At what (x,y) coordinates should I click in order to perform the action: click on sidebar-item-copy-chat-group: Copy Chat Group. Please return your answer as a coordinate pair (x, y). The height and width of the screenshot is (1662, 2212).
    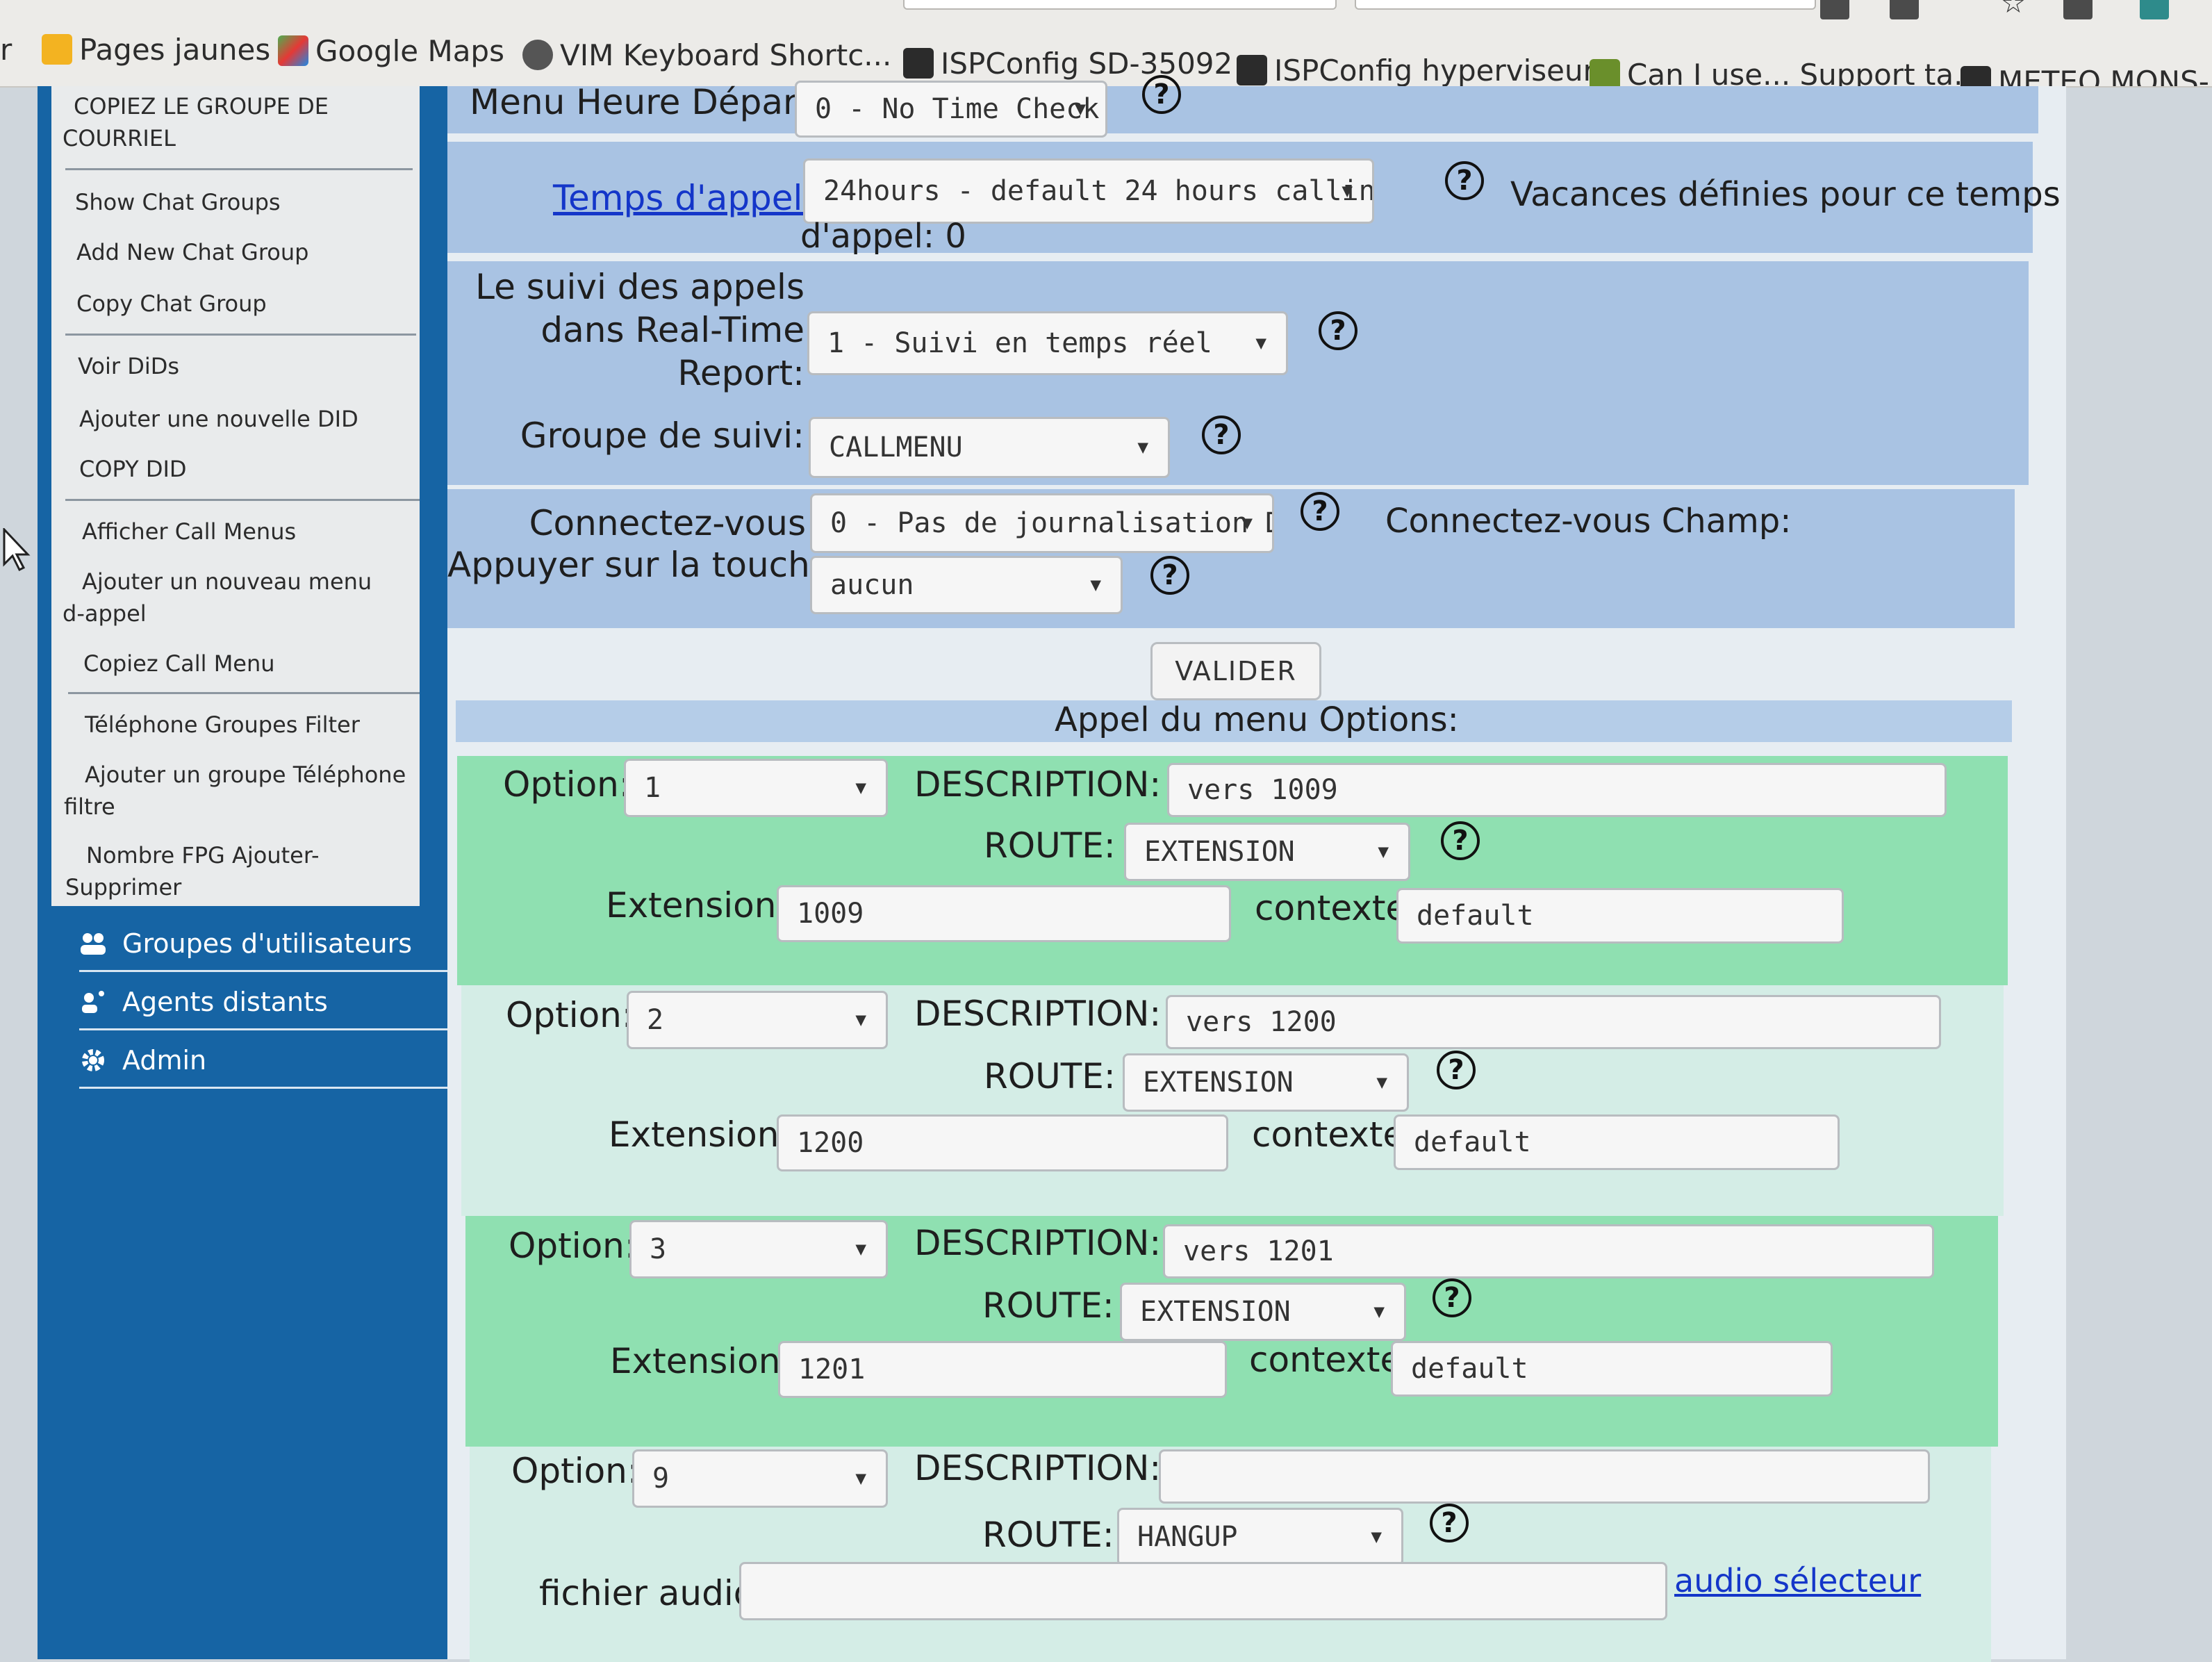
    Looking at the image, I should click on (171, 304).